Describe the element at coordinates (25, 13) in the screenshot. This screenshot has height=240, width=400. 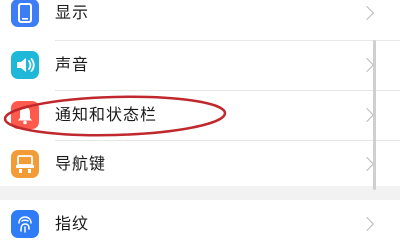
I see `display-icon` at that location.